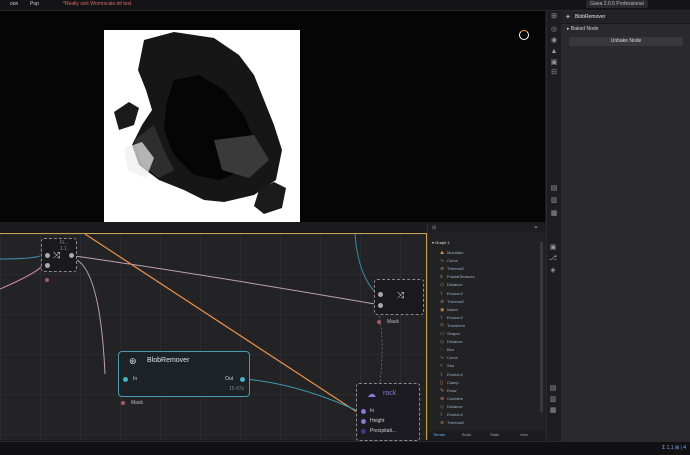 This screenshot has height=455, width=690. What do you see at coordinates (455, 285) in the screenshot?
I see `outliner-item-label: Distance` at bounding box center [455, 285].